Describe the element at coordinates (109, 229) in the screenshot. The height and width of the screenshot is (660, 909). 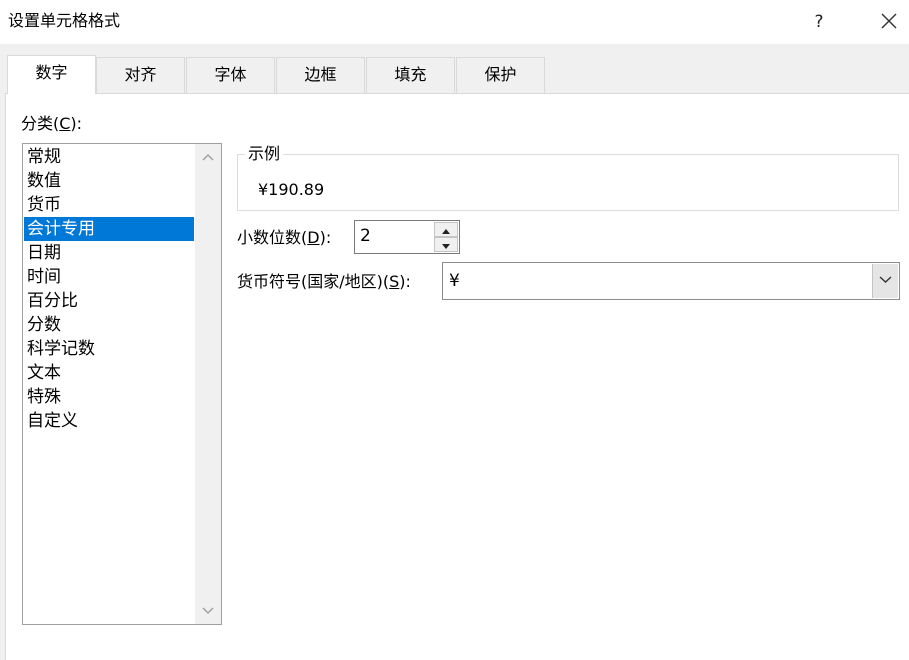
I see `category-item-accounting: 会计专用` at that location.